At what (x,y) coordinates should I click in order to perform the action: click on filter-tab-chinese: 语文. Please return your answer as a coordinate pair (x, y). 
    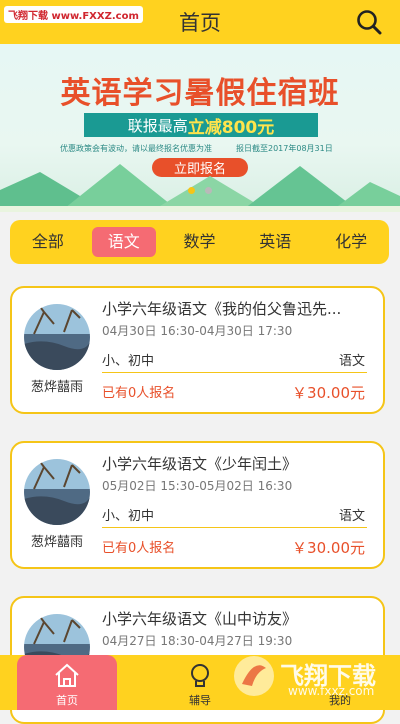
    Looking at the image, I should click on (123, 242).